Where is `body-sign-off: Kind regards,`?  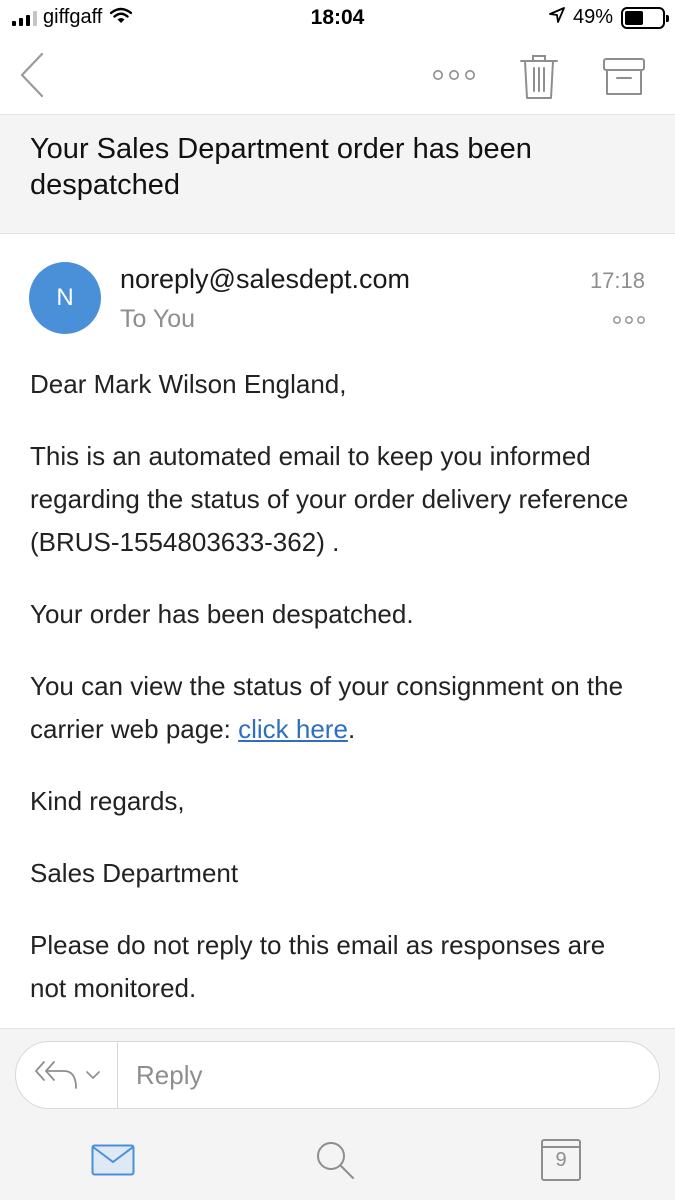
body-sign-off: Kind regards, is located at coordinates (107, 801).